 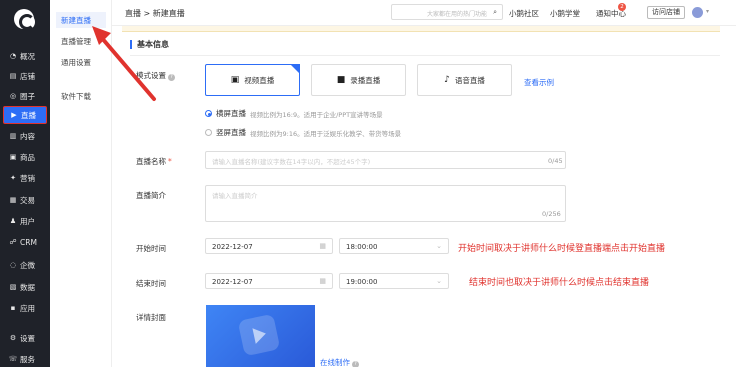 What do you see at coordinates (495, 12) in the screenshot?
I see `search-icon: ⌕` at bounding box center [495, 12].